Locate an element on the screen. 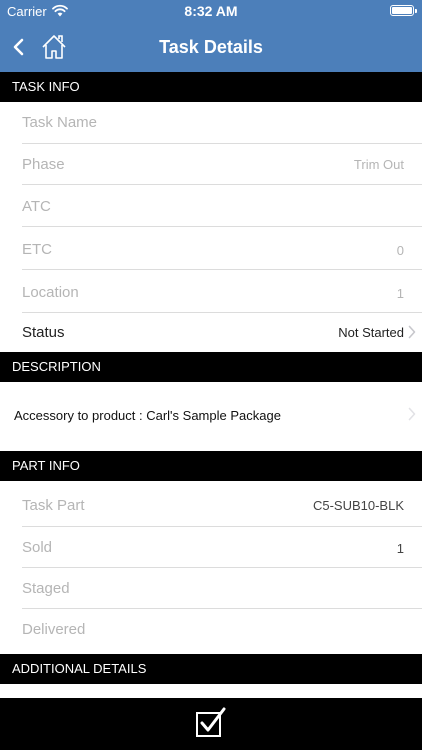 Image resolution: width=422 pixels, height=750 pixels. page-title: Task Details is located at coordinates (211, 47).